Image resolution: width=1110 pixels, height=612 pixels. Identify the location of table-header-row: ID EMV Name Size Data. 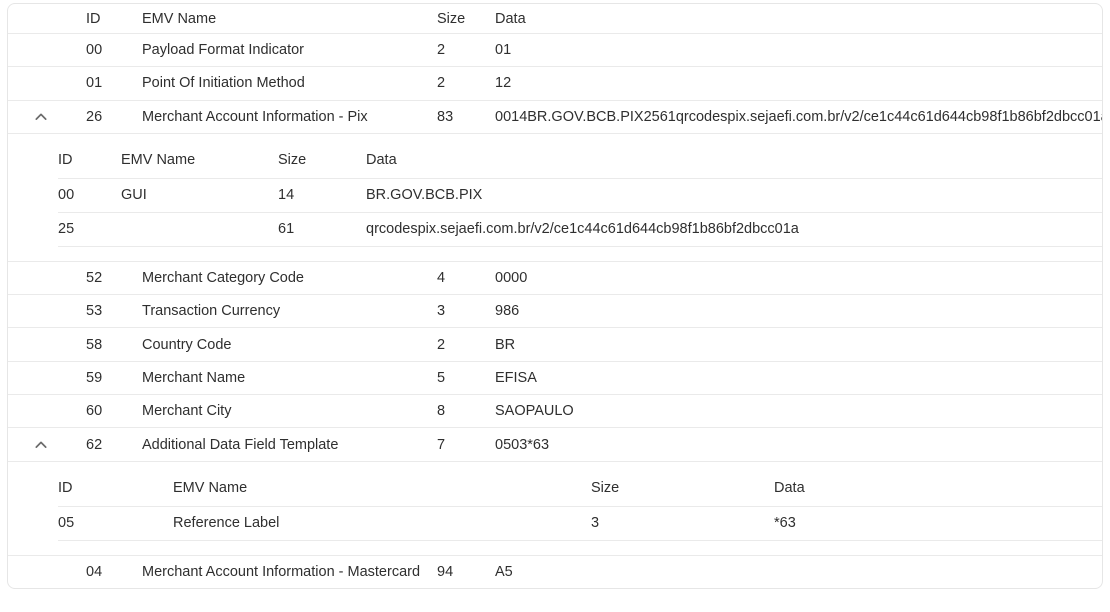
(555, 19).